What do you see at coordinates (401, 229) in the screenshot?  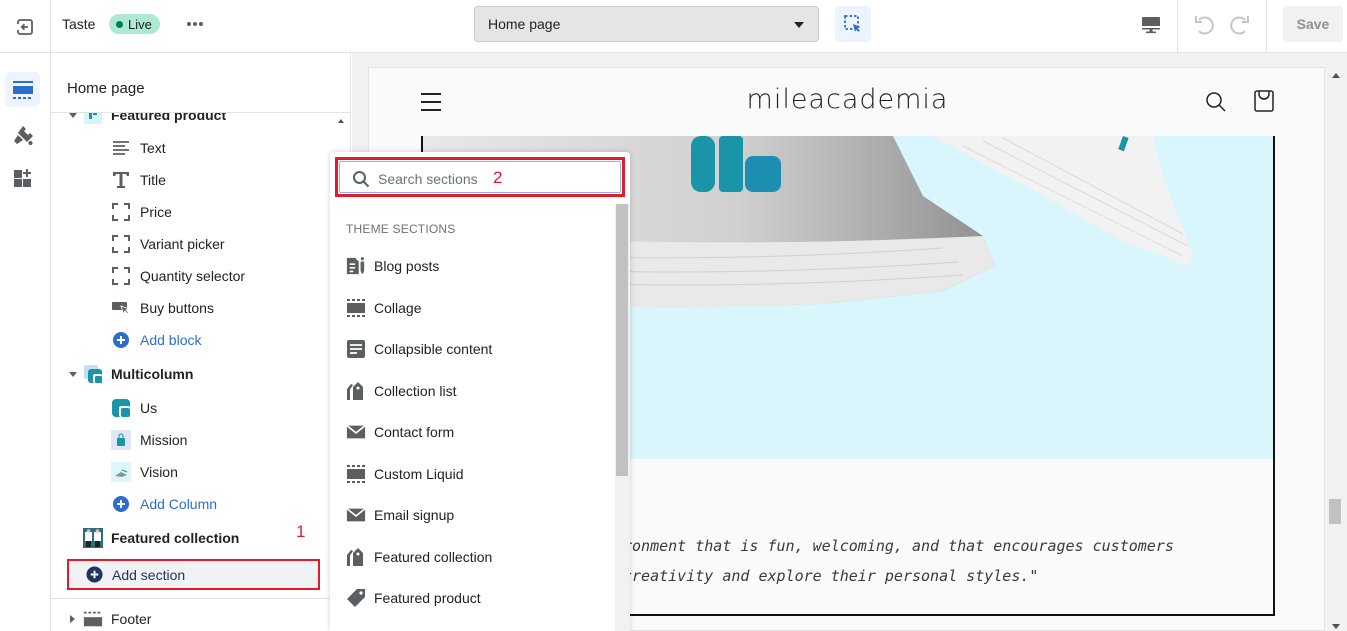 I see `theme-sections-heading: THEME SECTIONS` at bounding box center [401, 229].